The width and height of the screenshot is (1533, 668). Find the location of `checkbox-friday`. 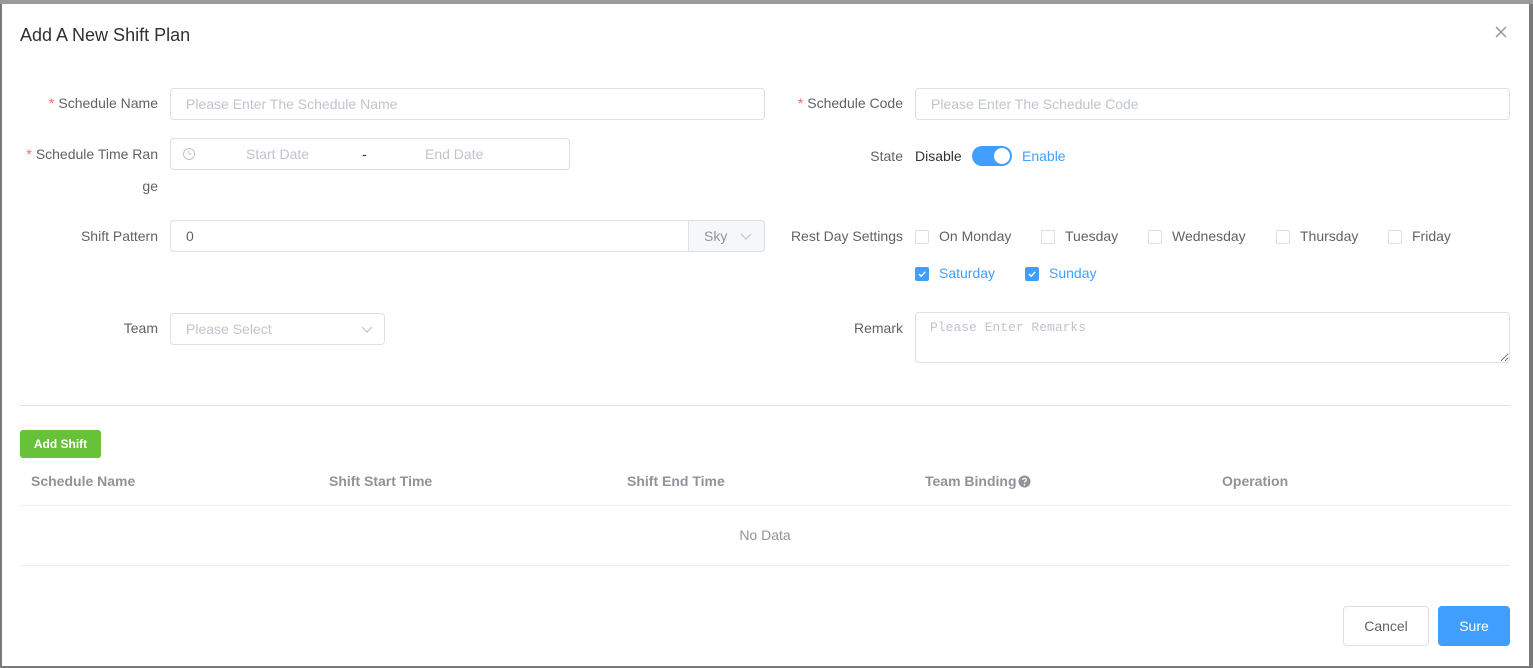

checkbox-friday is located at coordinates (1395, 237).